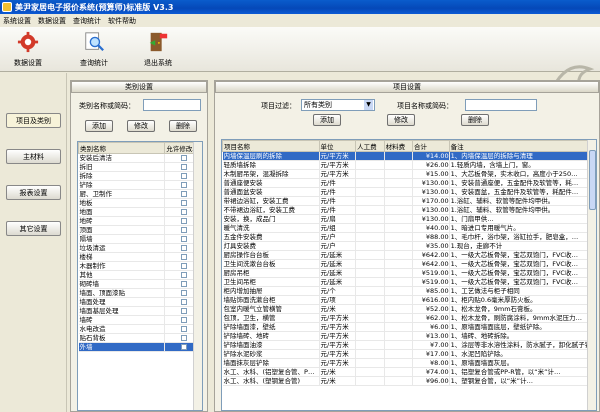  Describe the element at coordinates (17, 21) in the screenshot. I see `menu-system-settings: 系统设置` at that location.